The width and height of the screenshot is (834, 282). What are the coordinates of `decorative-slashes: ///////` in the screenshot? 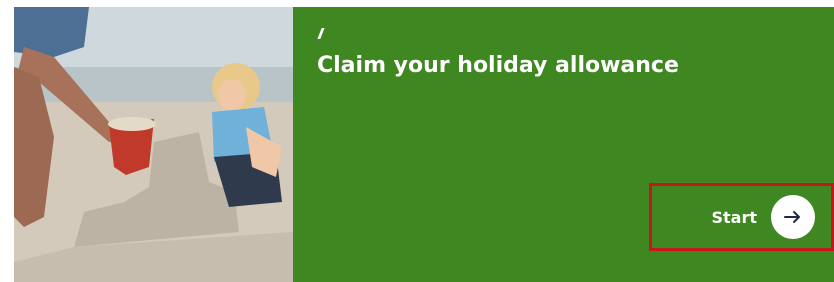 It's located at (321, 34).